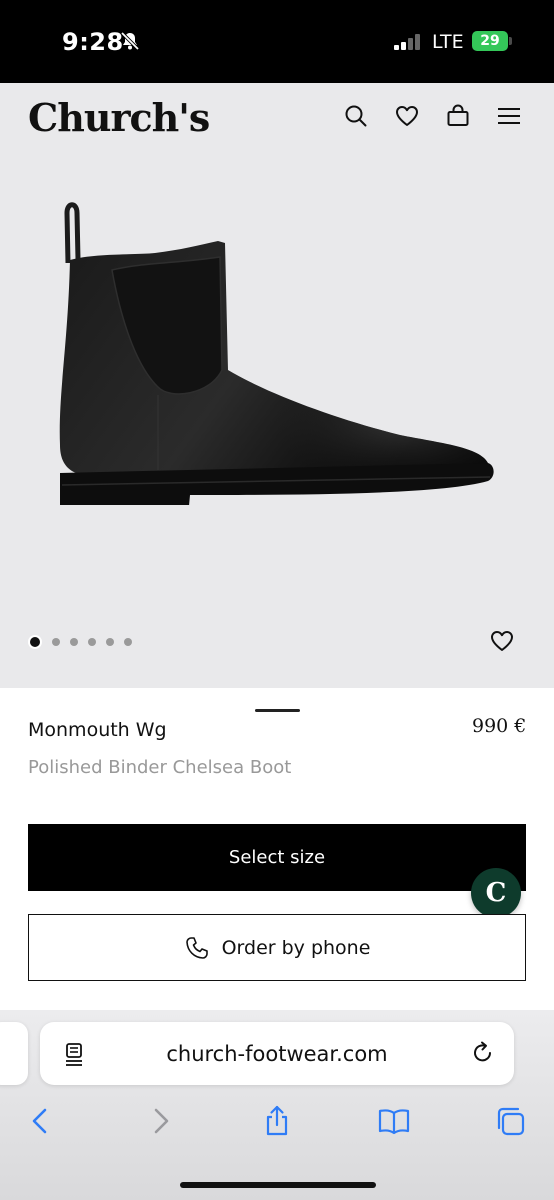 The image size is (554, 1200). I want to click on select-size-label: Select size, so click(277, 857).